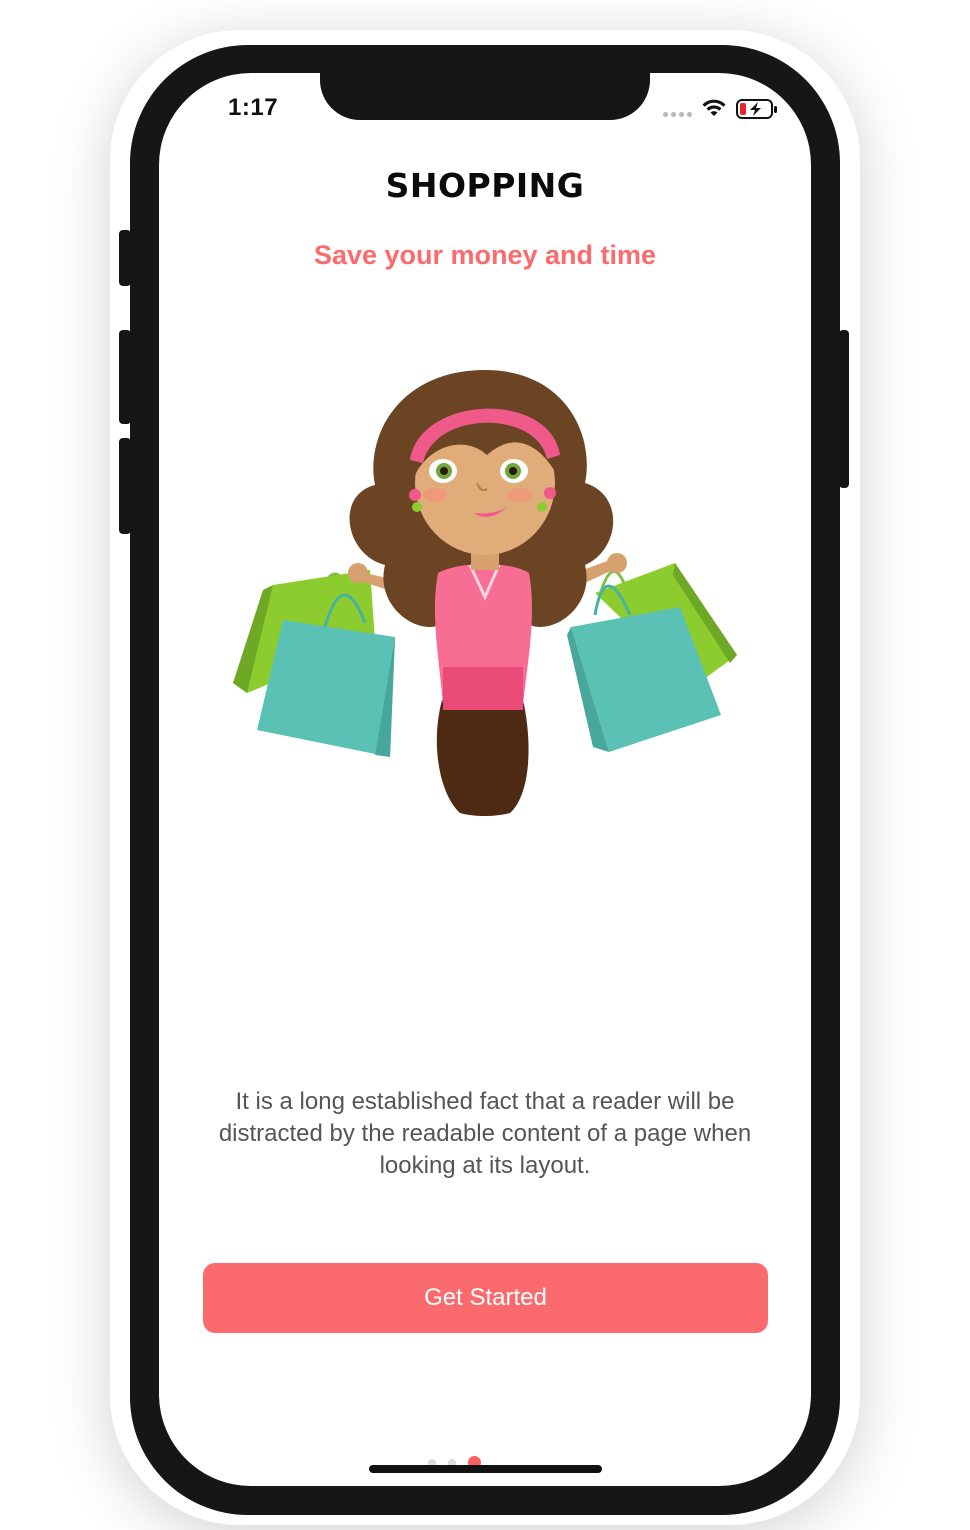  What do you see at coordinates (485, 1298) in the screenshot?
I see `get-started-button: Get Started` at bounding box center [485, 1298].